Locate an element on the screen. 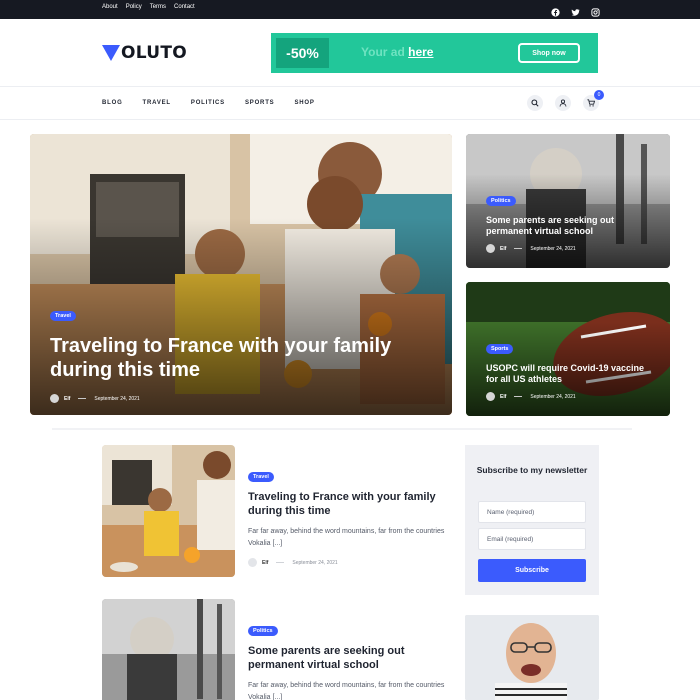 This screenshot has width=700, height=700. nav-item-travel: TRAVEL is located at coordinates (157, 103).